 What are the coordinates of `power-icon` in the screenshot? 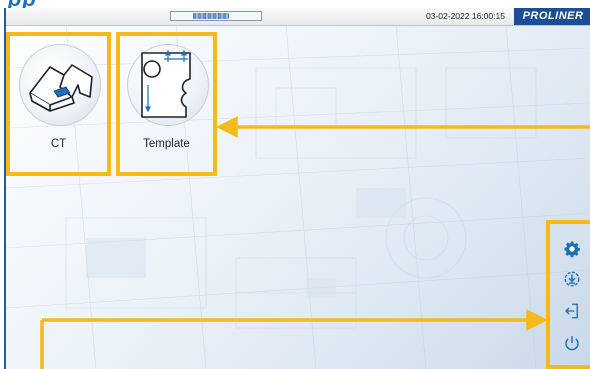 It's located at (572, 343).